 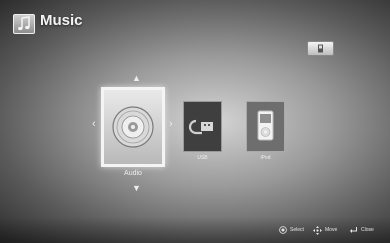 I want to click on top-right-button, so click(x=320, y=48).